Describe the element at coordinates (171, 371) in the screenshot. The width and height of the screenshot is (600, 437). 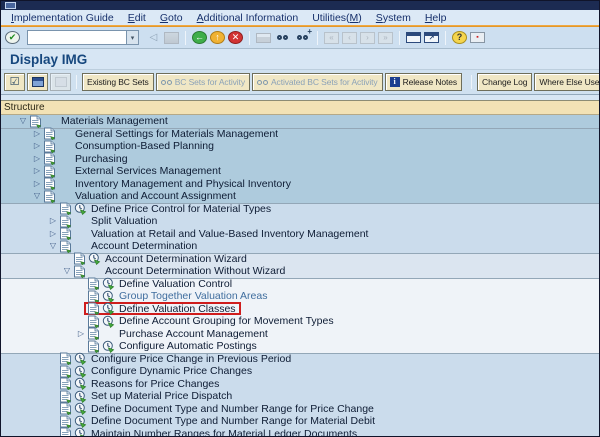
I see `tree-item-label: Configure Dynamic Price Changes` at that location.